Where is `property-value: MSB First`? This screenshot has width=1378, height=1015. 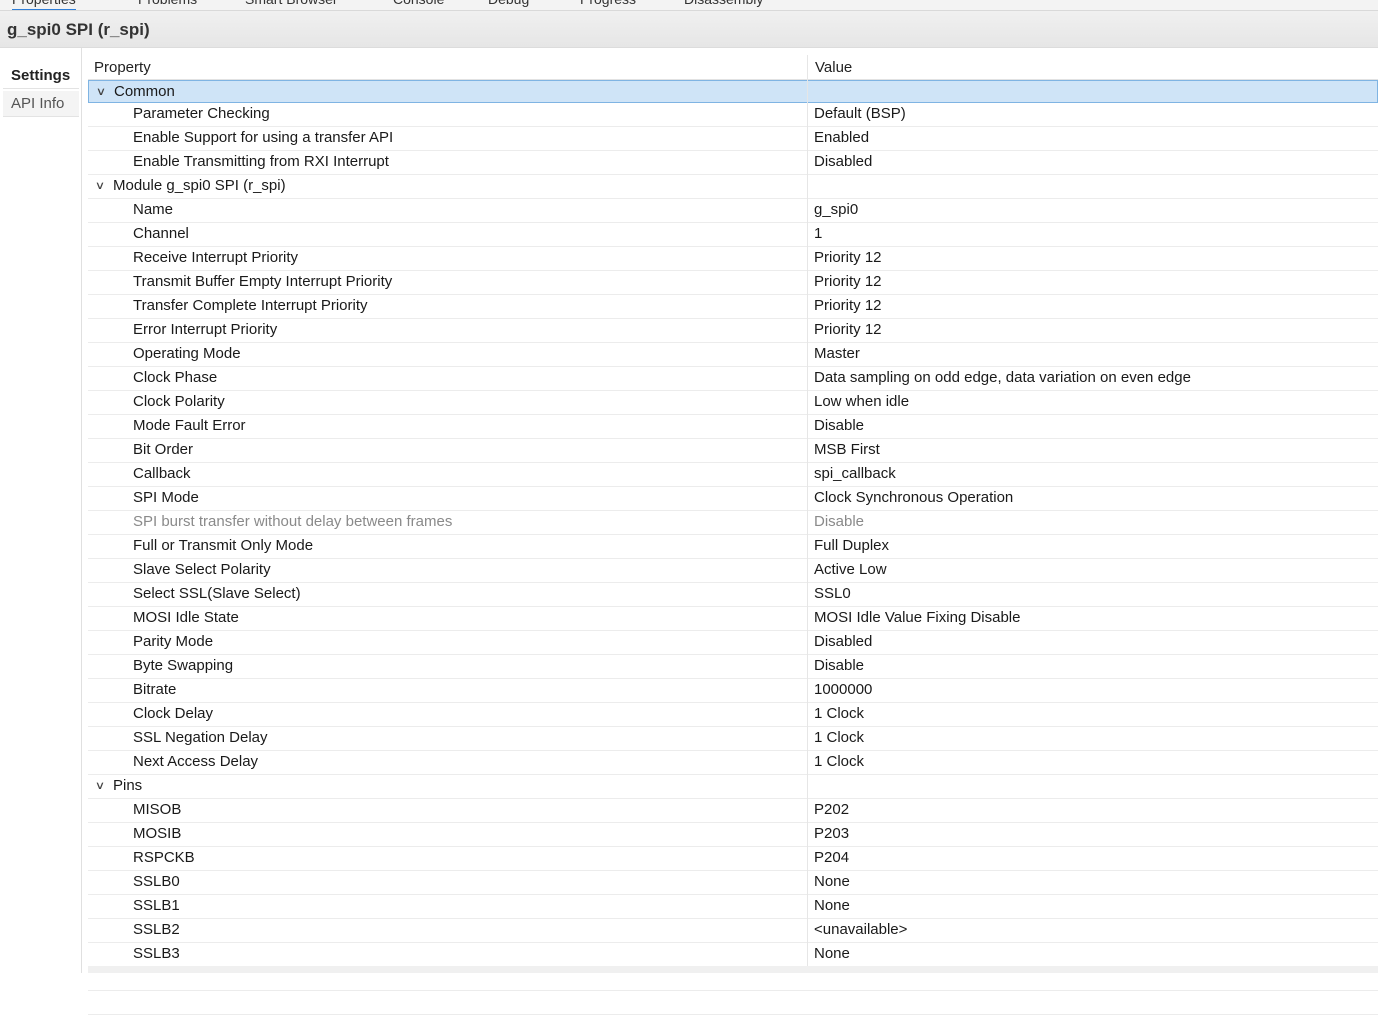
property-value: MSB First is located at coordinates (847, 450).